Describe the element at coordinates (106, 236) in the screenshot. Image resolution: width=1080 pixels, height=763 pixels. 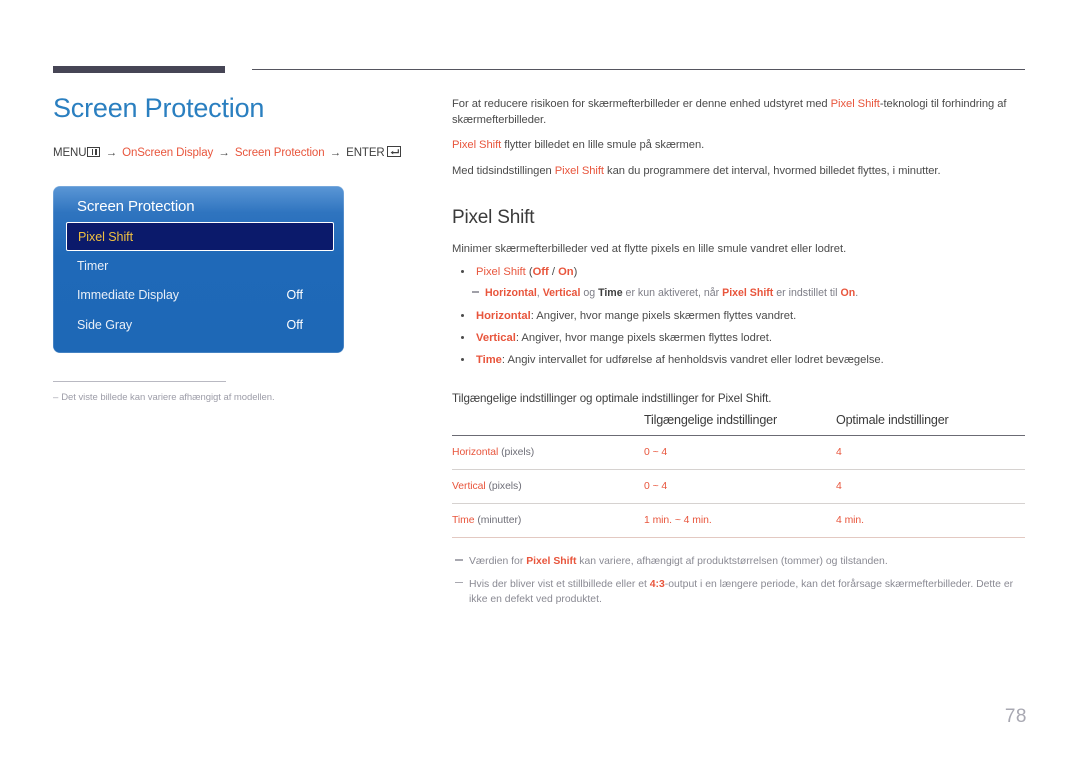
I see `osd-item-label: Pixel Shift` at that location.